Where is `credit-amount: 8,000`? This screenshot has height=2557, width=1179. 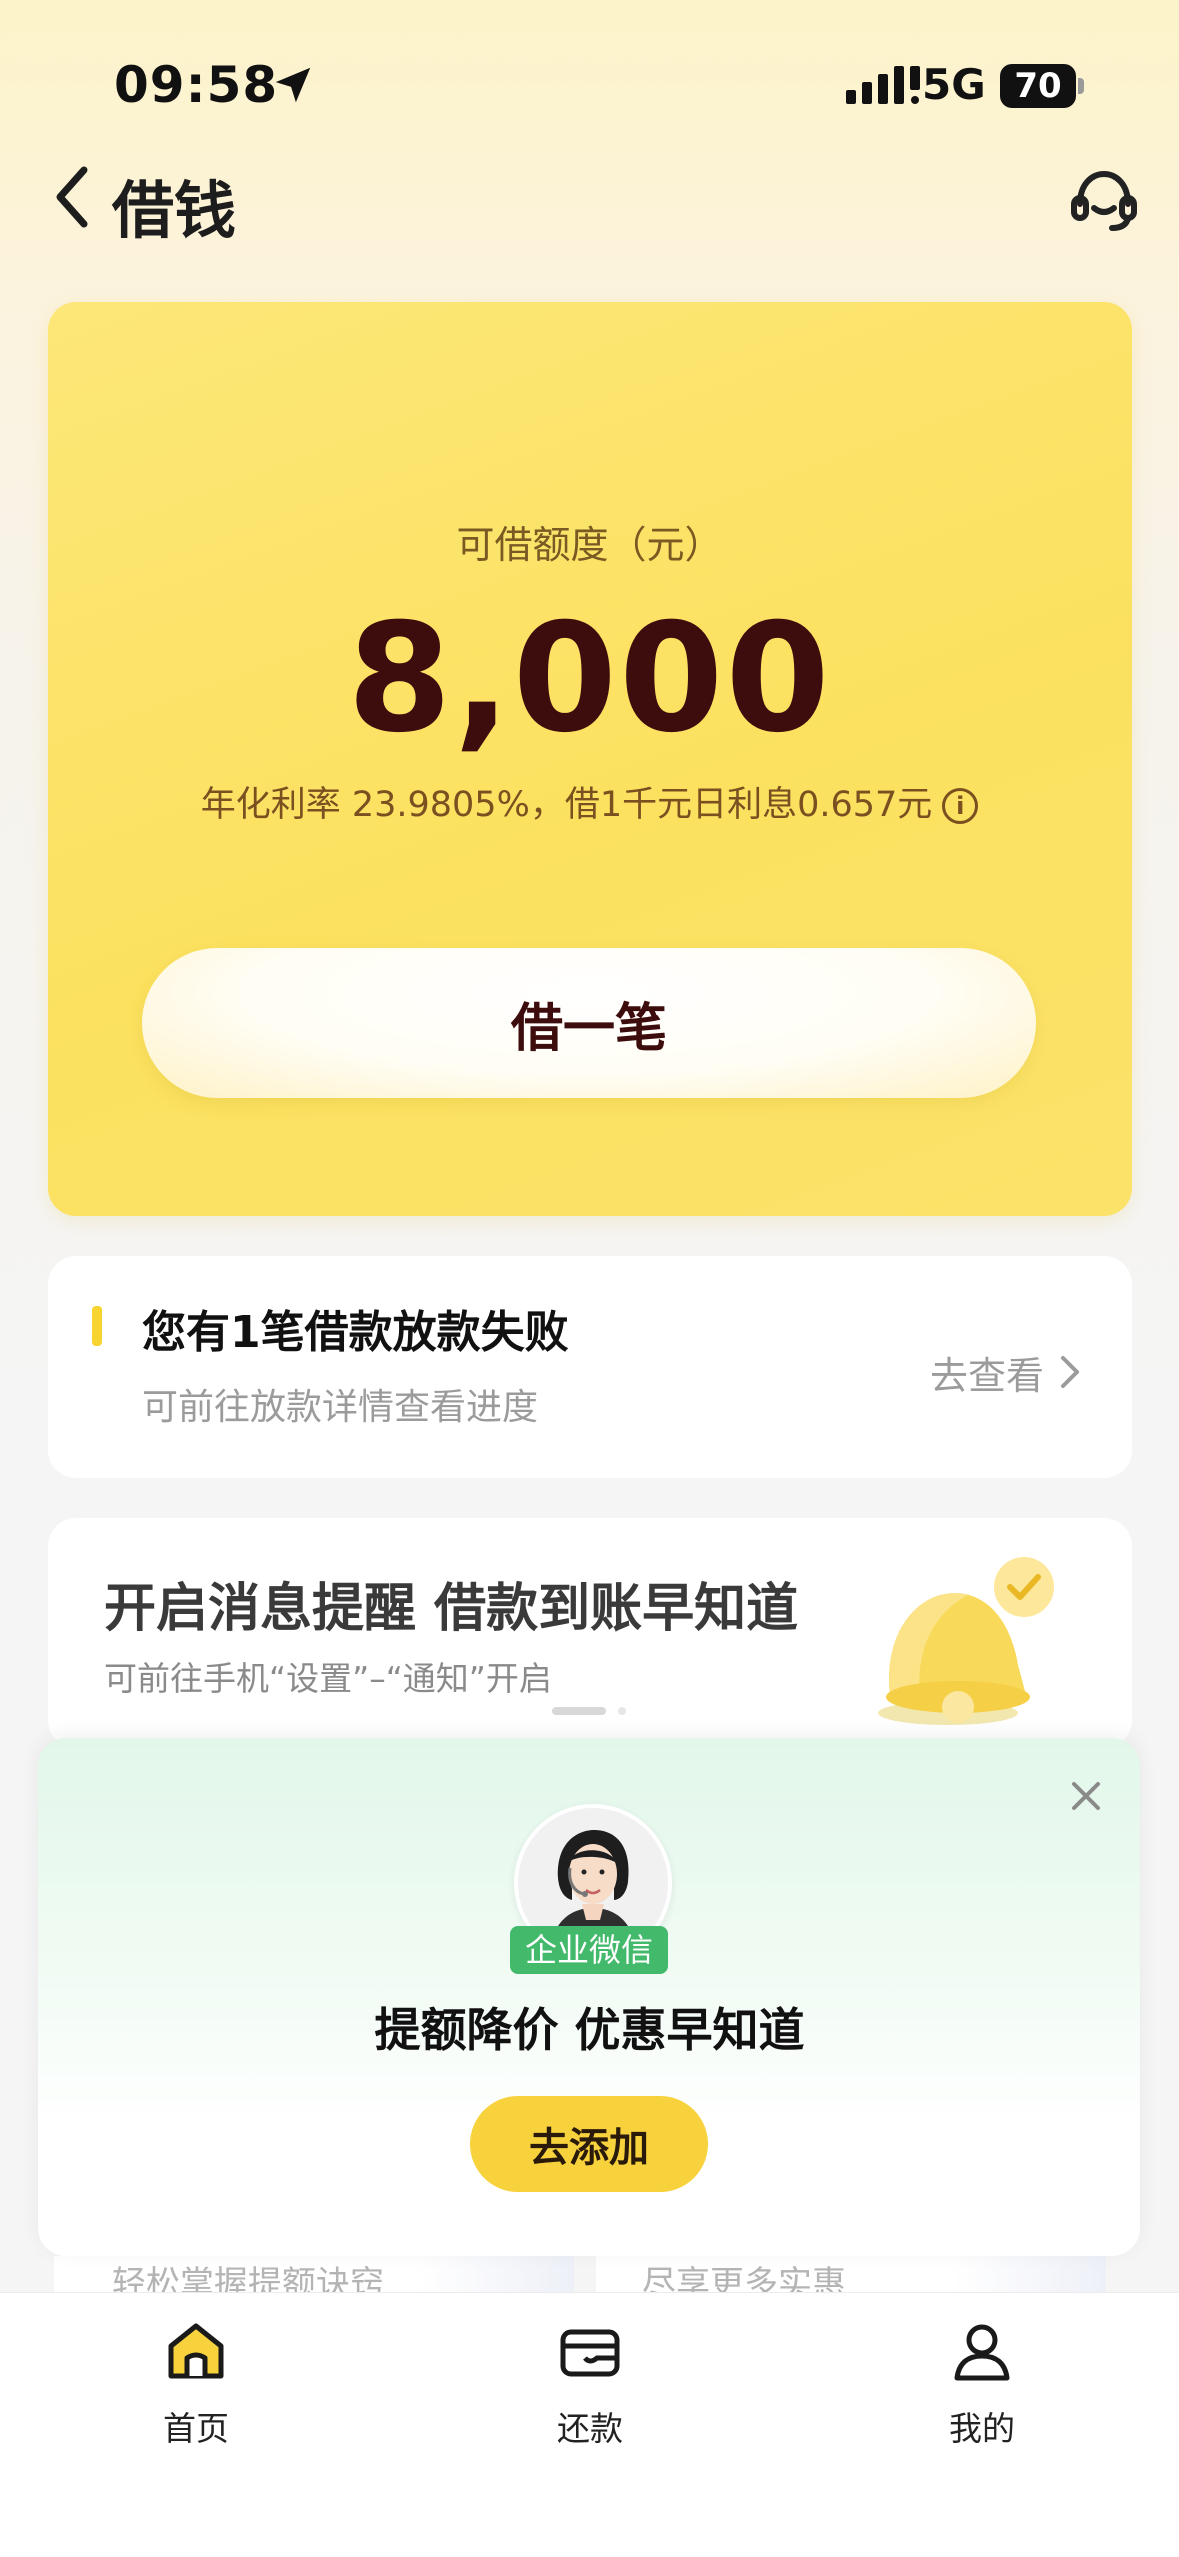 credit-amount: 8,000 is located at coordinates (589, 679).